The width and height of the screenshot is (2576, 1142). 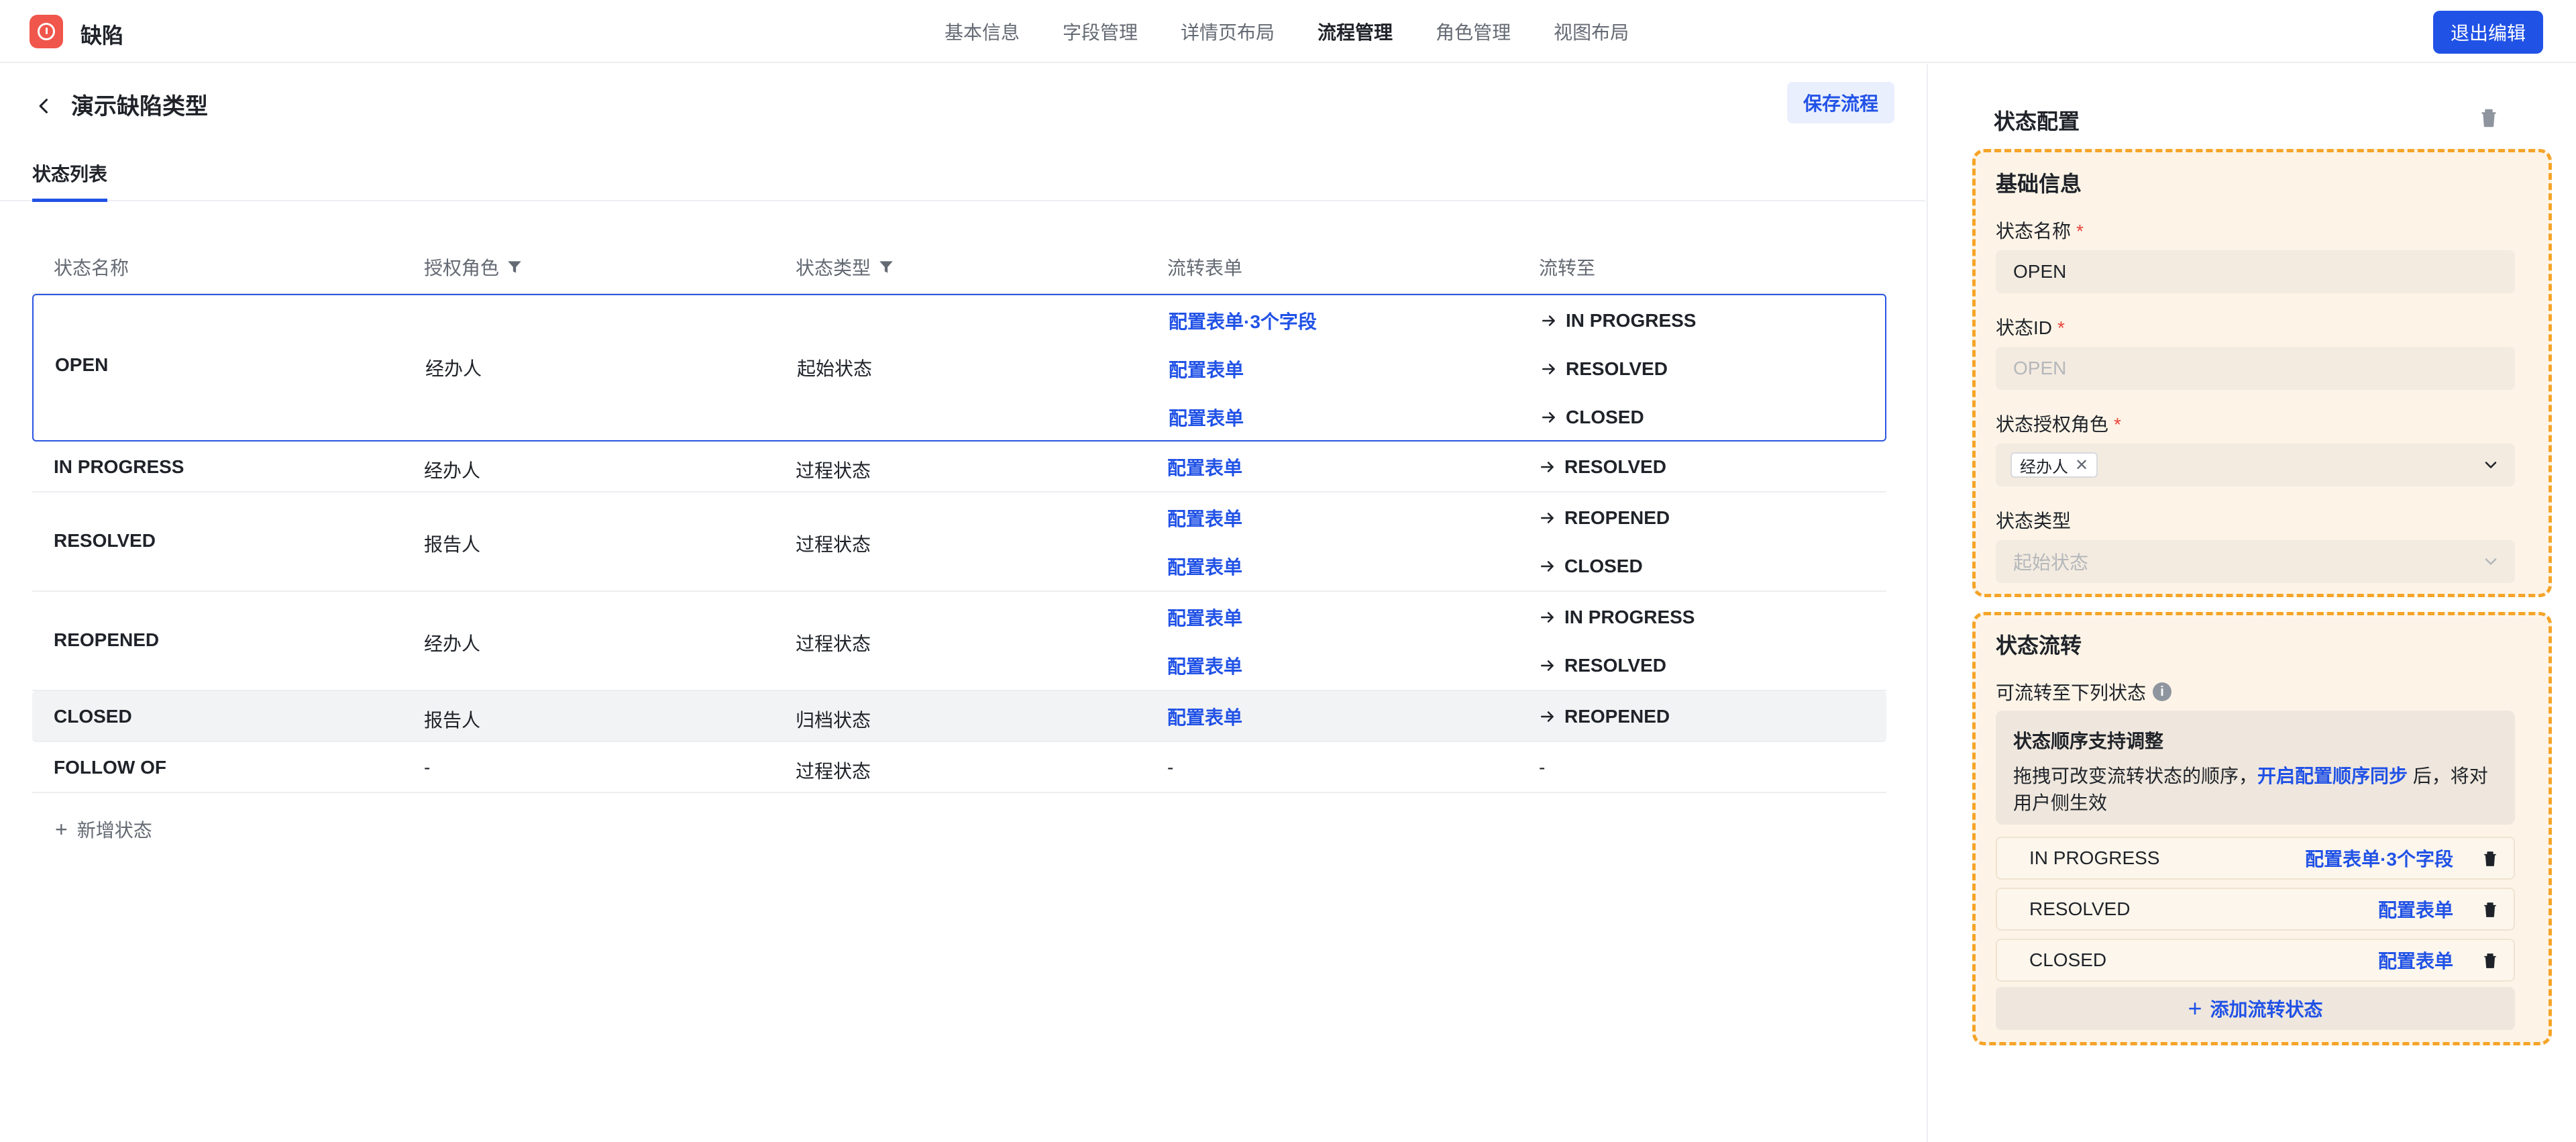 What do you see at coordinates (2084, 692) in the screenshot?
I see `flow-targets-label: 可流转至下列状态 i` at bounding box center [2084, 692].